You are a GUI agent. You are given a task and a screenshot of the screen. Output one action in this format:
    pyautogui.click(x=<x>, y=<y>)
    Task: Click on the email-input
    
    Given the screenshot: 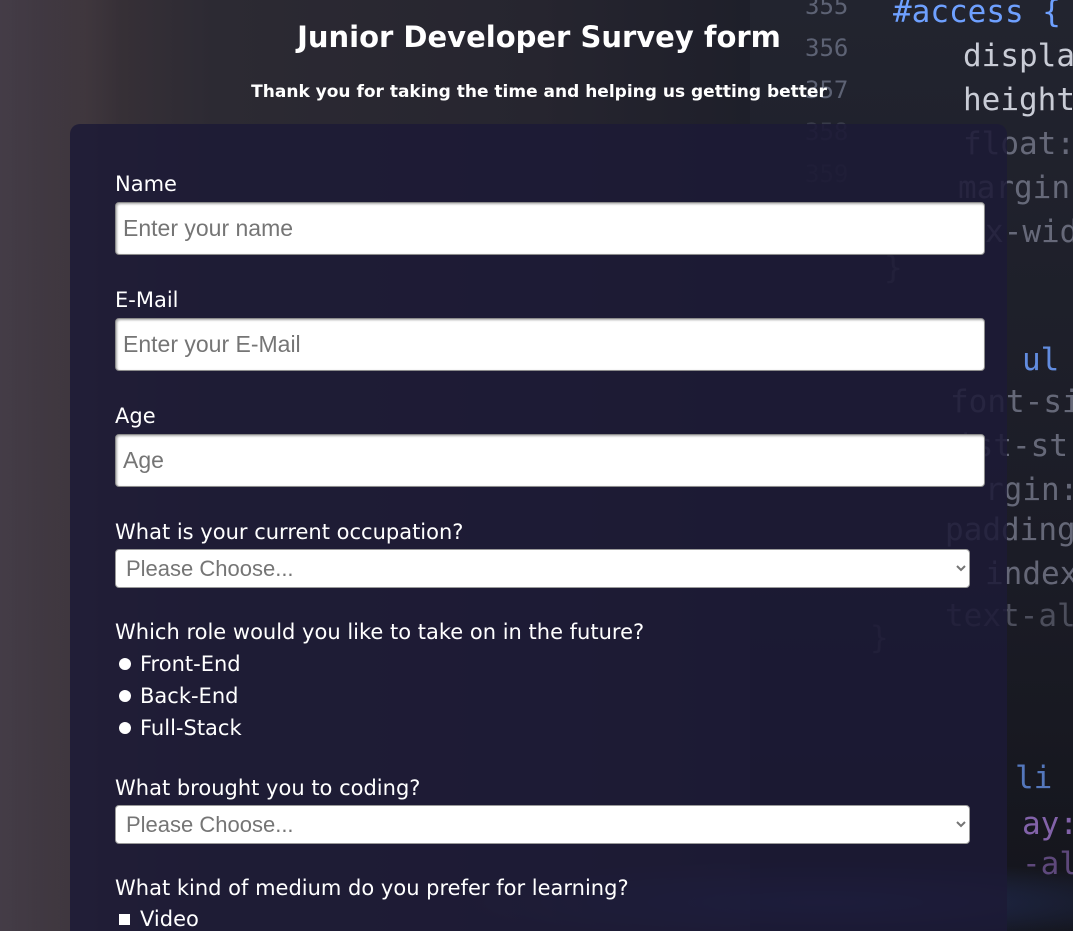 What is the action you would take?
    pyautogui.click(x=550, y=344)
    